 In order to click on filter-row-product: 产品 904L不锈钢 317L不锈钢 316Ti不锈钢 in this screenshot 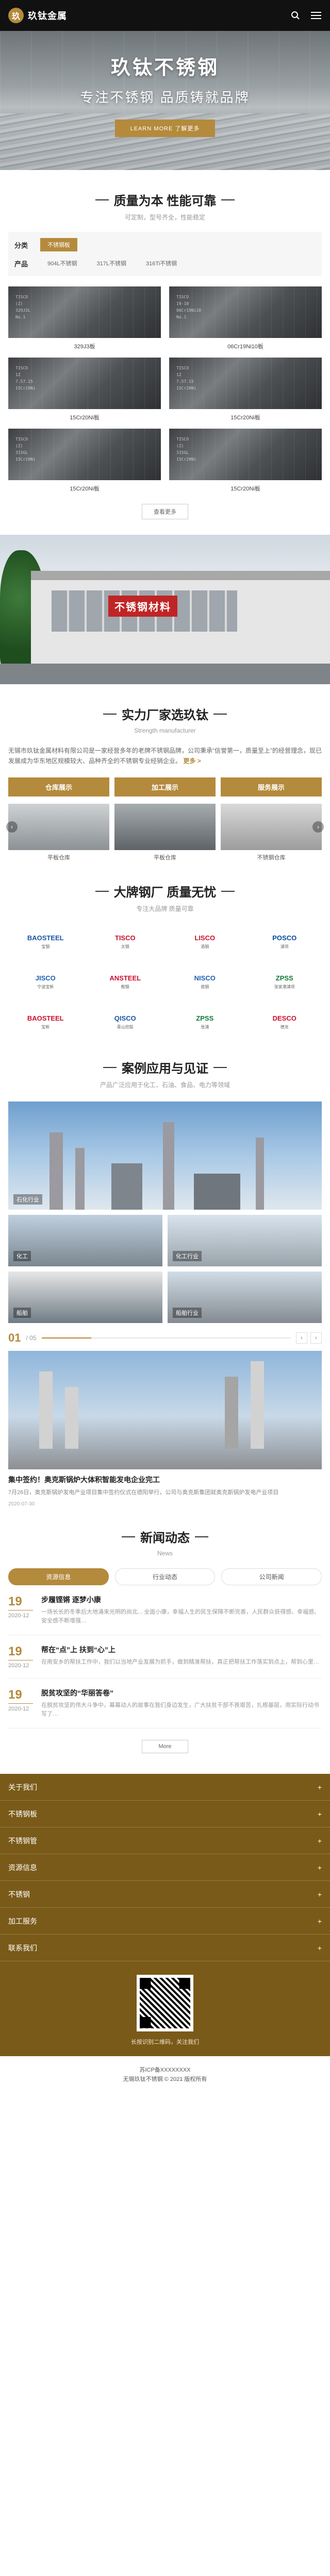, I will do `click(165, 263)`.